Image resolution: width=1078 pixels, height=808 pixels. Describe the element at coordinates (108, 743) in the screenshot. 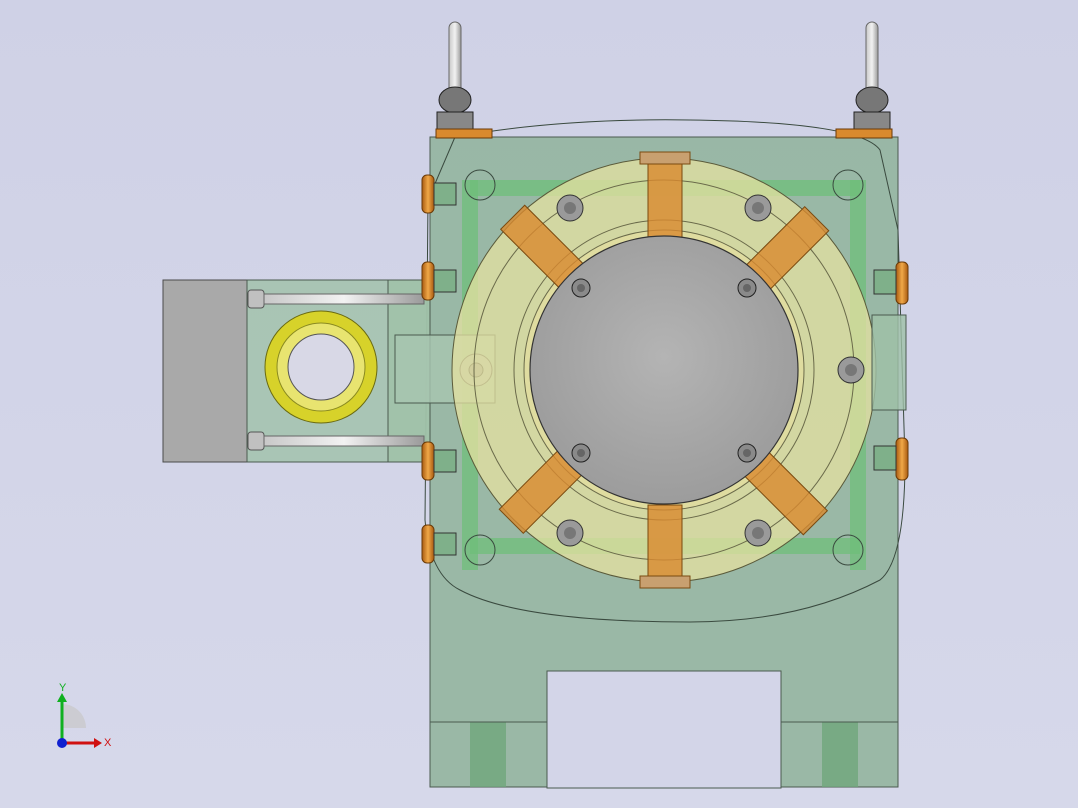

I see `x-axis-label: X` at that location.